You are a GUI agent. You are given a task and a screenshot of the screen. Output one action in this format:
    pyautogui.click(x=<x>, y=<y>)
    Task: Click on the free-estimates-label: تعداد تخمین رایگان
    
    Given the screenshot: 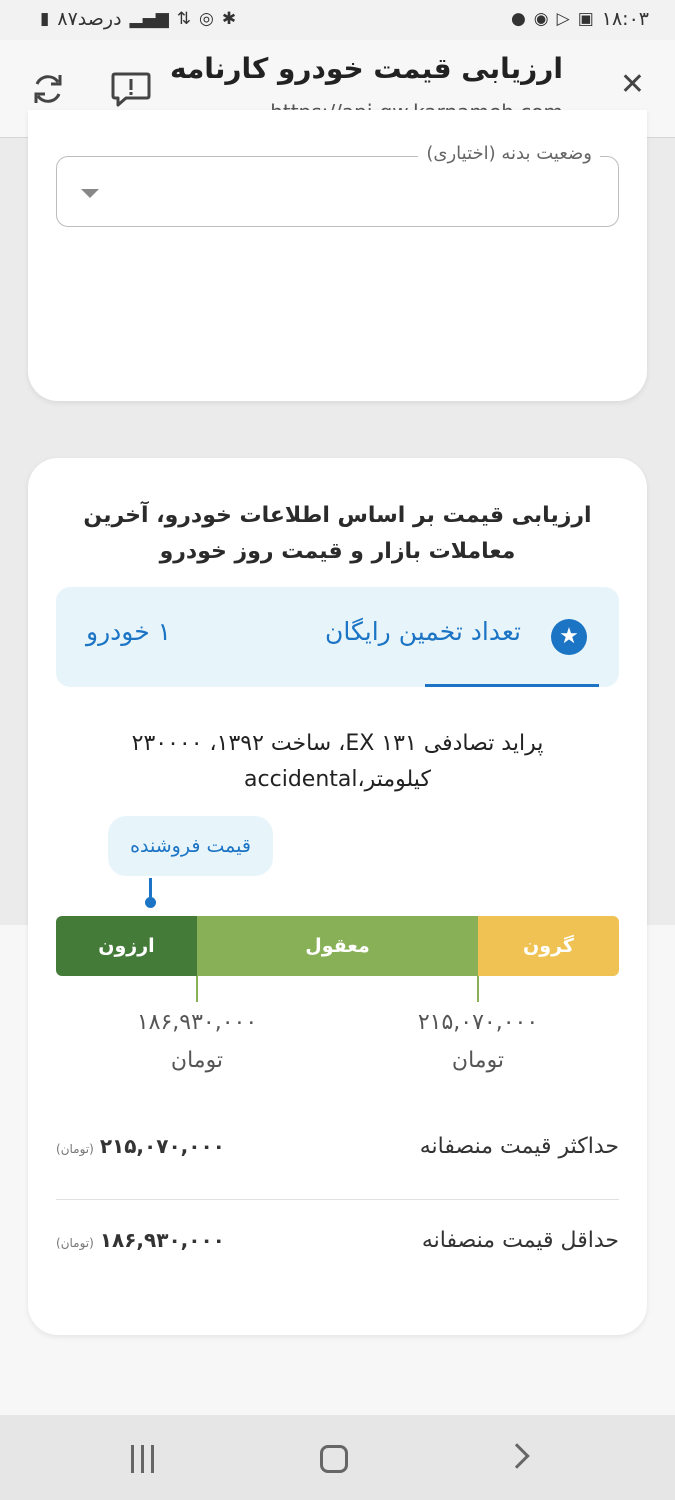 What is the action you would take?
    pyautogui.click(x=423, y=631)
    